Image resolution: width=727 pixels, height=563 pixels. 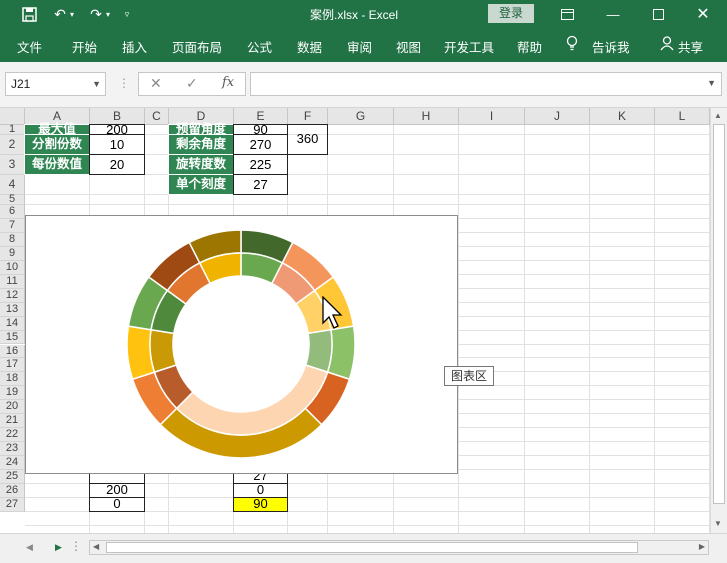 What do you see at coordinates (117, 504) in the screenshot?
I see `cell-b27: 0` at bounding box center [117, 504].